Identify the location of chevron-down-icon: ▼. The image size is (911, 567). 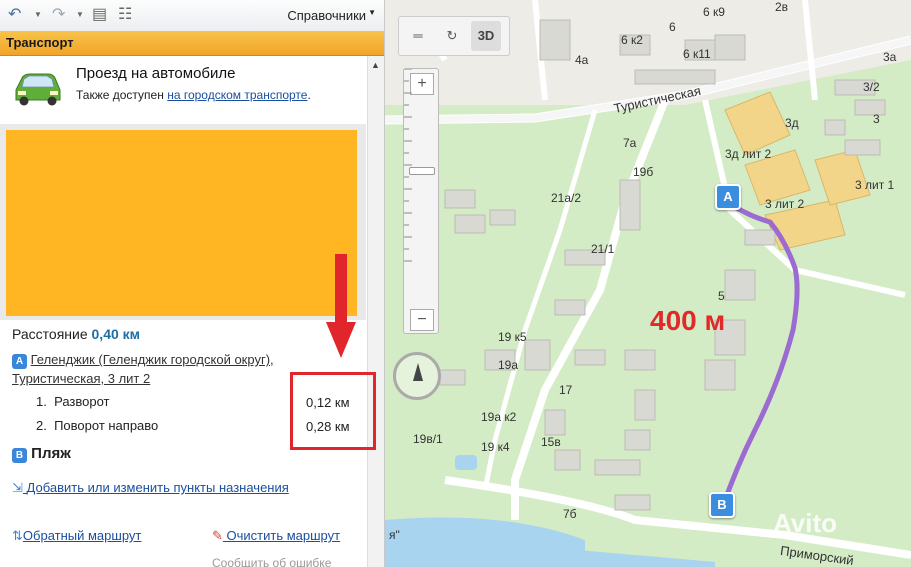
(372, 12).